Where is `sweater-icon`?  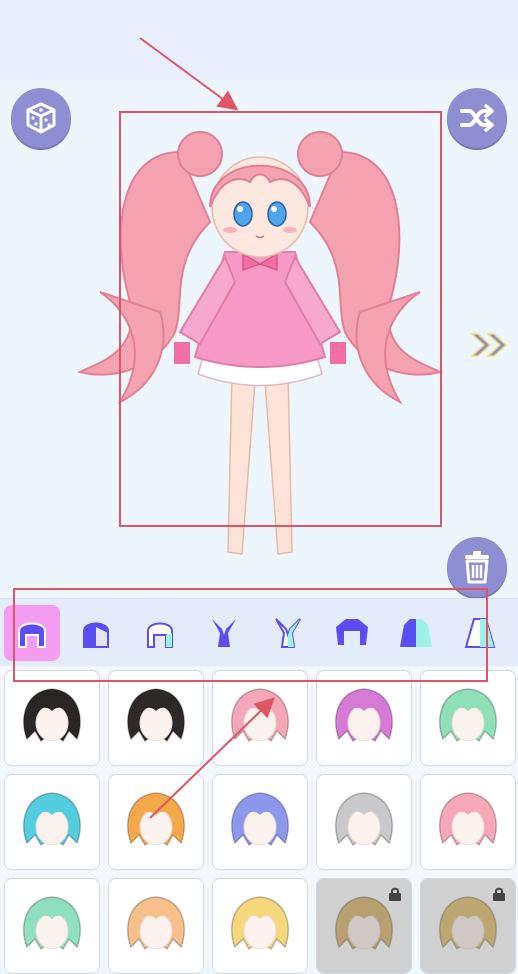 sweater-icon is located at coordinates (352, 632).